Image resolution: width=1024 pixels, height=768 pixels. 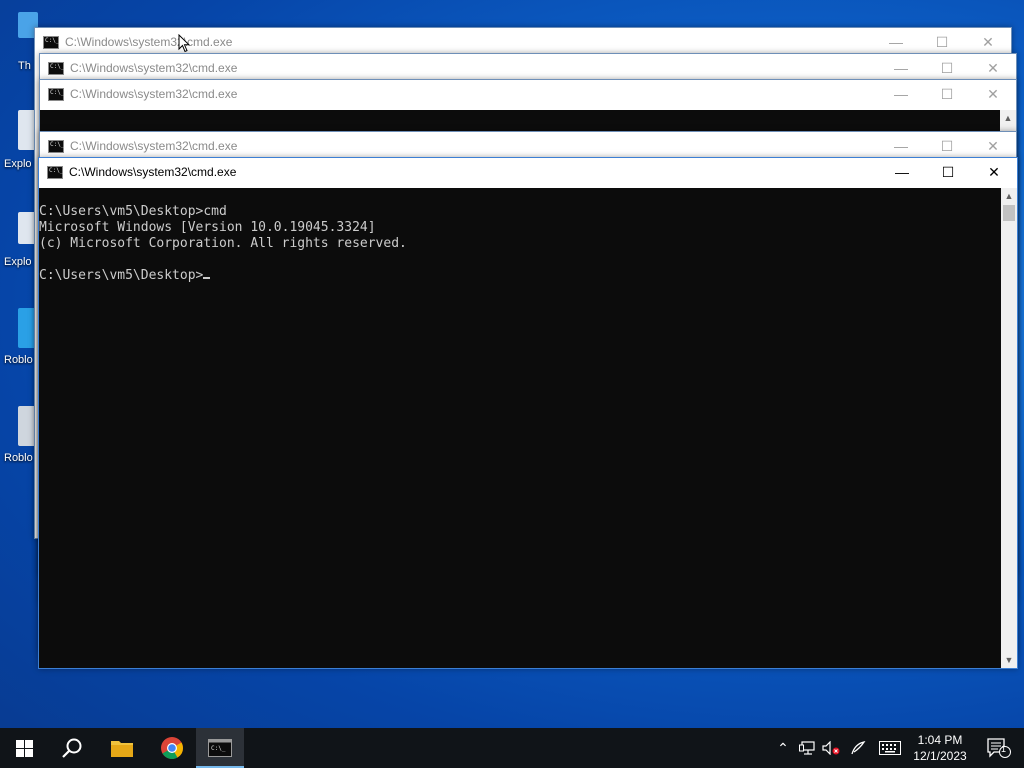 I want to click on mouse-pointer-icon, so click(x=184, y=43).